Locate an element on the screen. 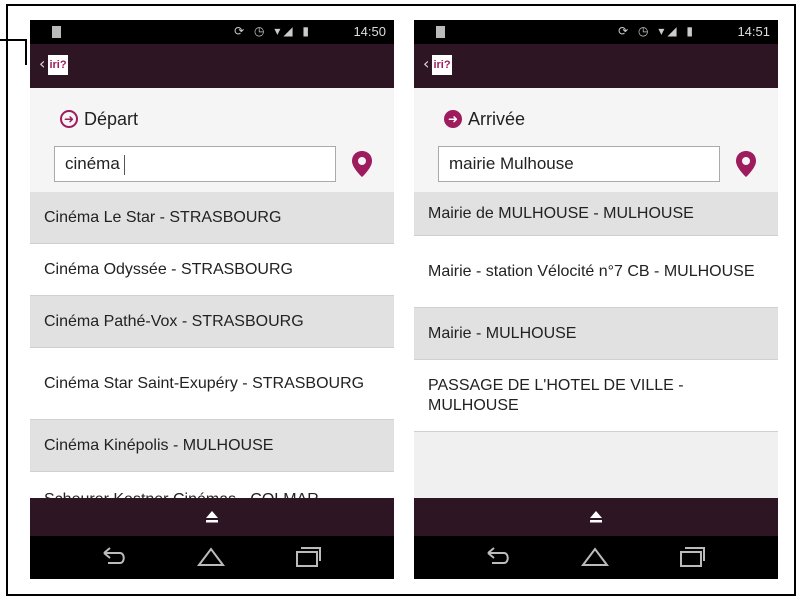  list-item: Cinéma Le Star - STRASBOURG is located at coordinates (212, 218).